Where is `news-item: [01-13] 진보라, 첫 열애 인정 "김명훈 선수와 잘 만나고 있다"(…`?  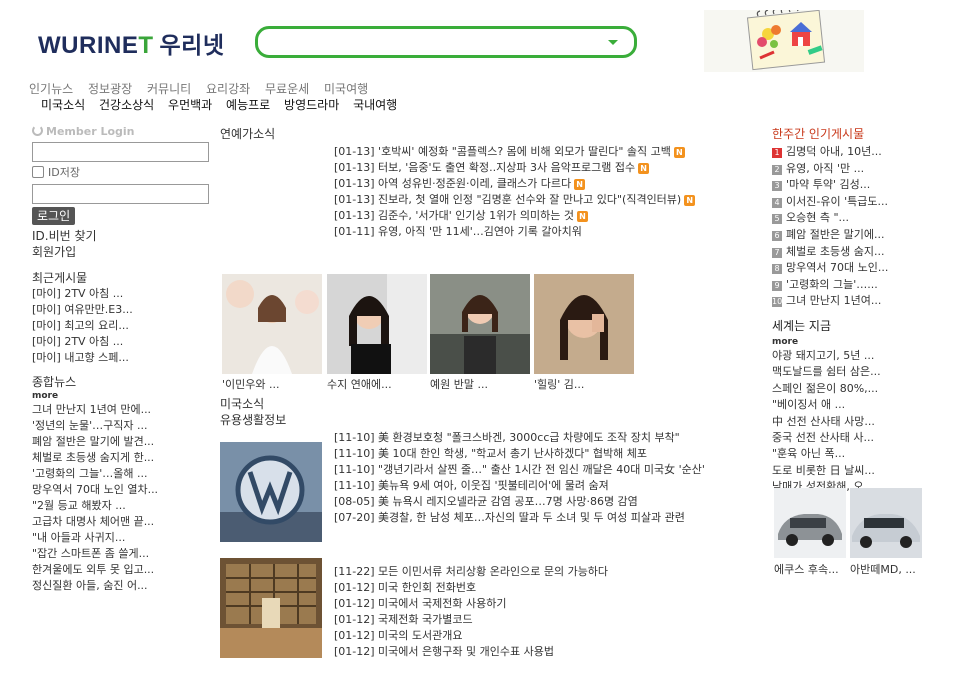 news-item: [01-13] 진보라, 첫 열애 인정 "김명훈 선수와 잘 만나고 있다"(… is located at coordinates (544, 200).